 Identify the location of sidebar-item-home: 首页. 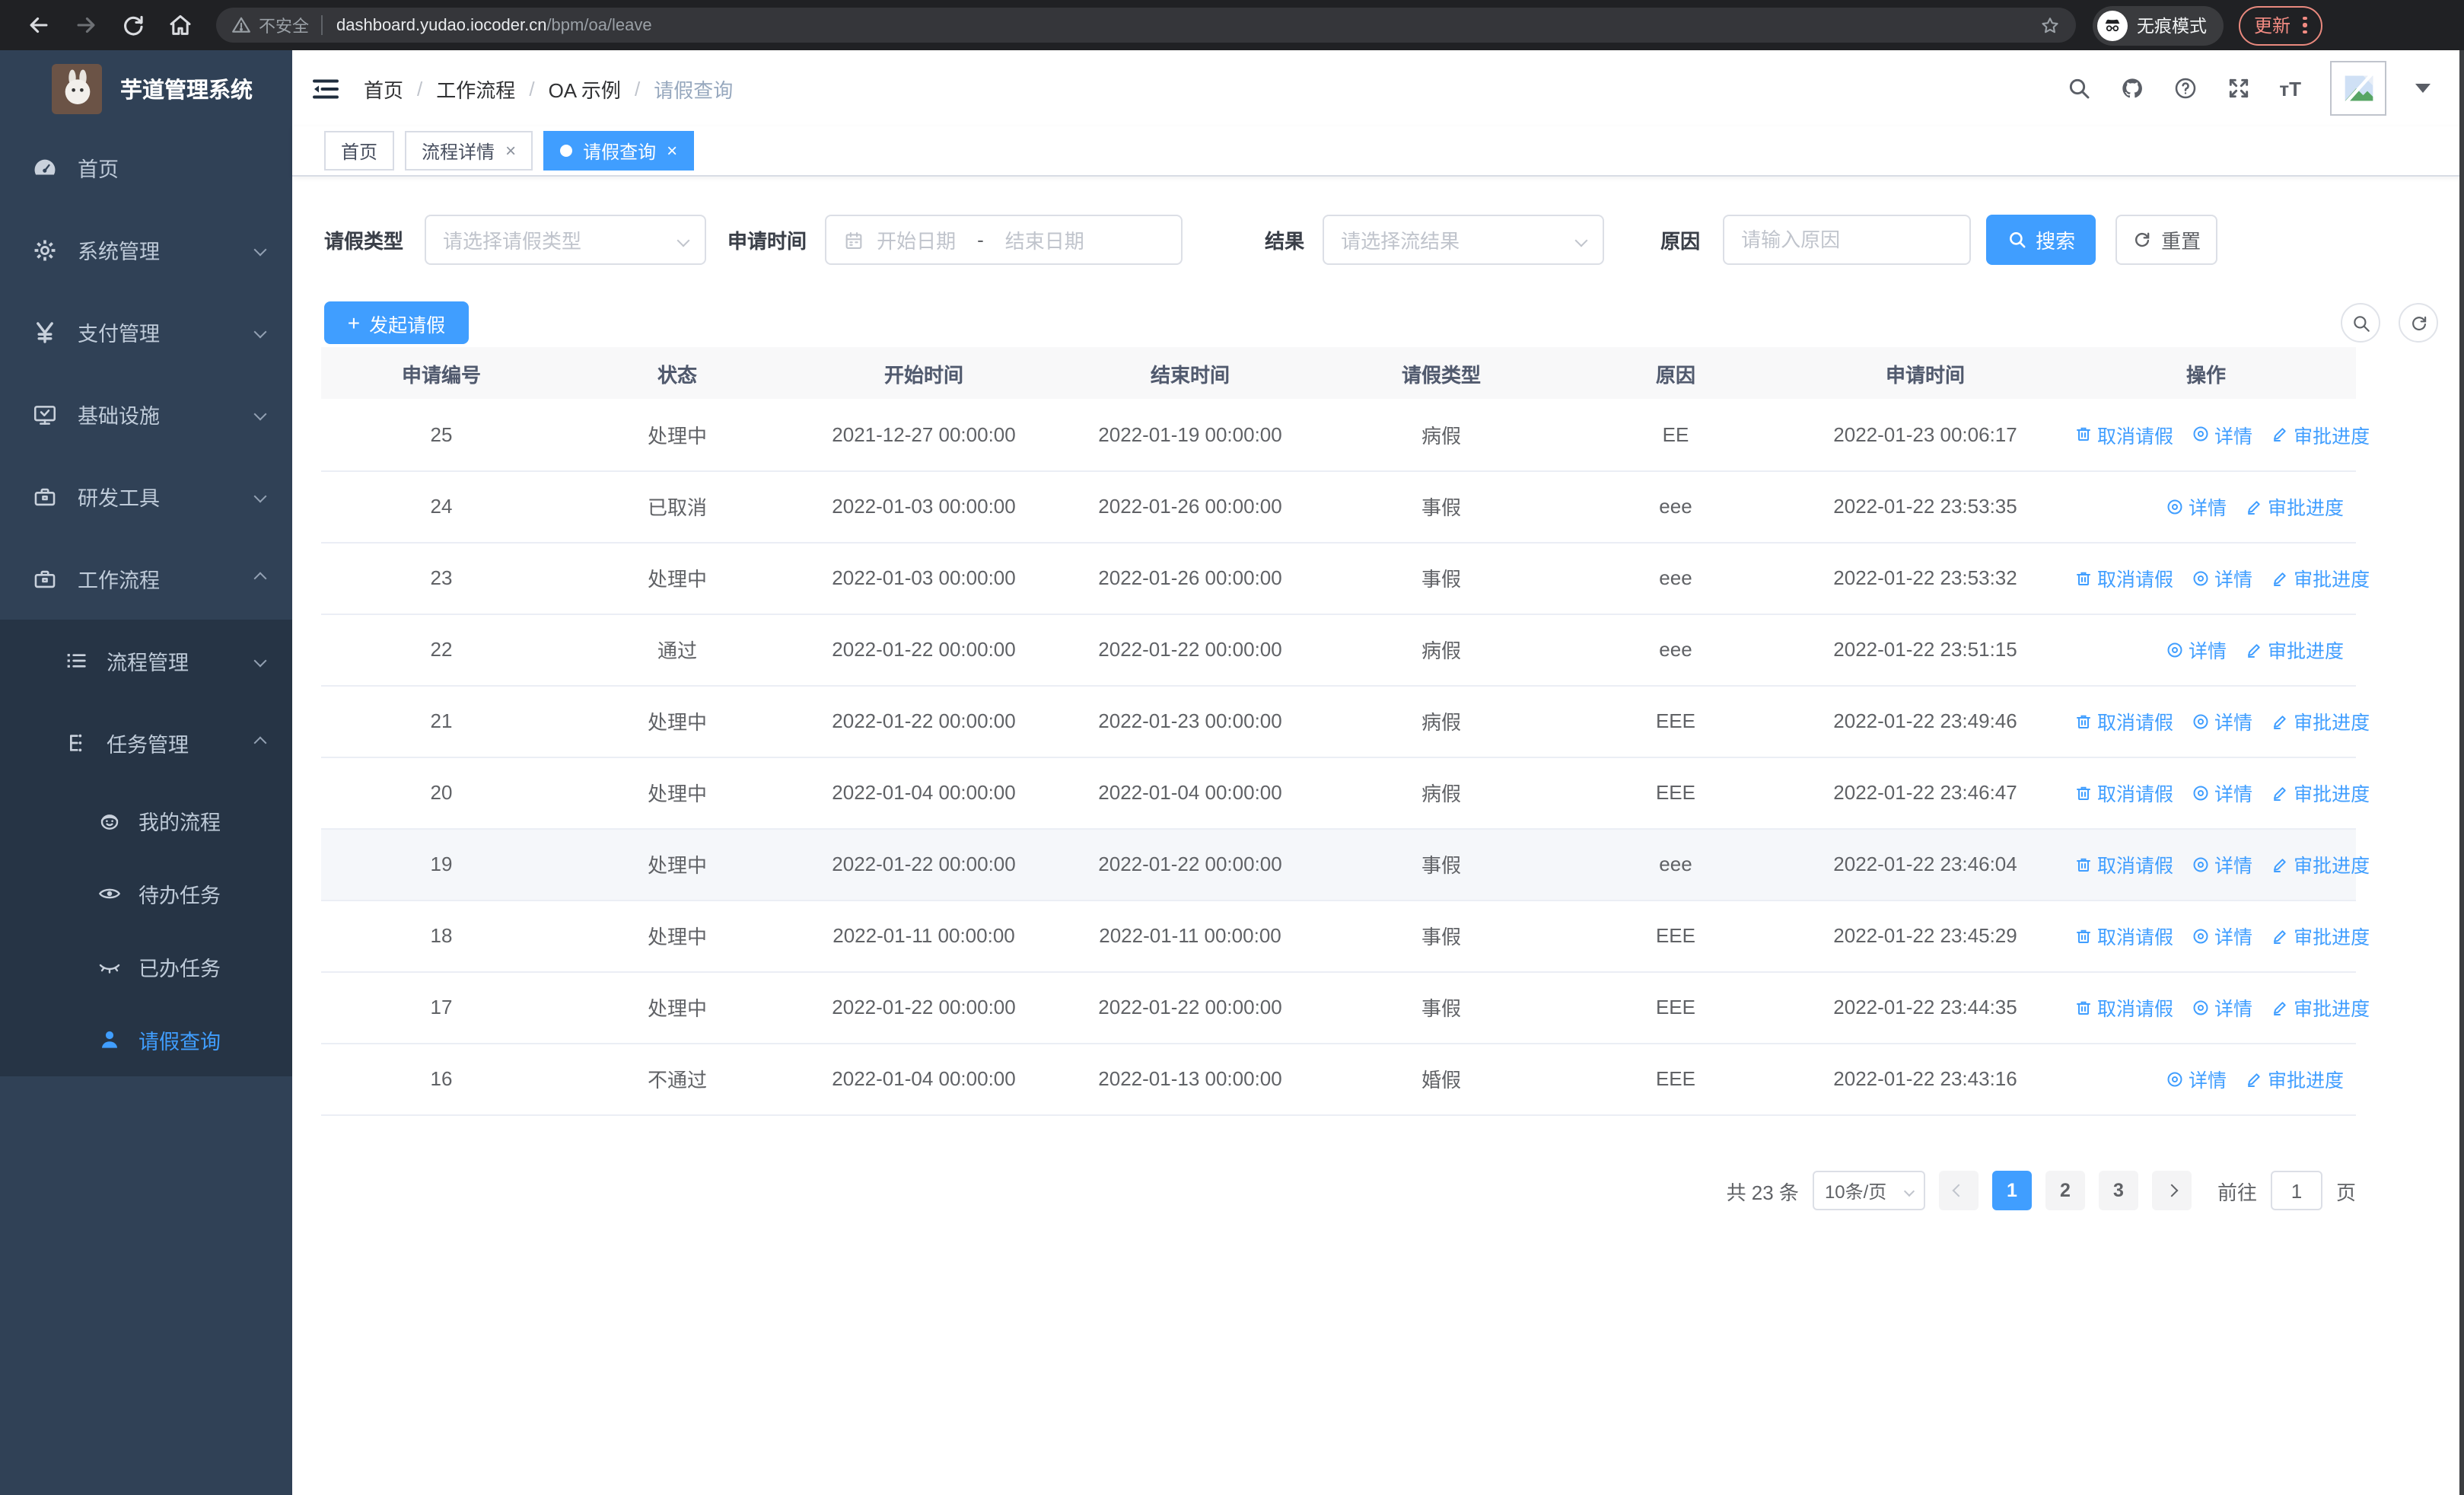
(146, 168).